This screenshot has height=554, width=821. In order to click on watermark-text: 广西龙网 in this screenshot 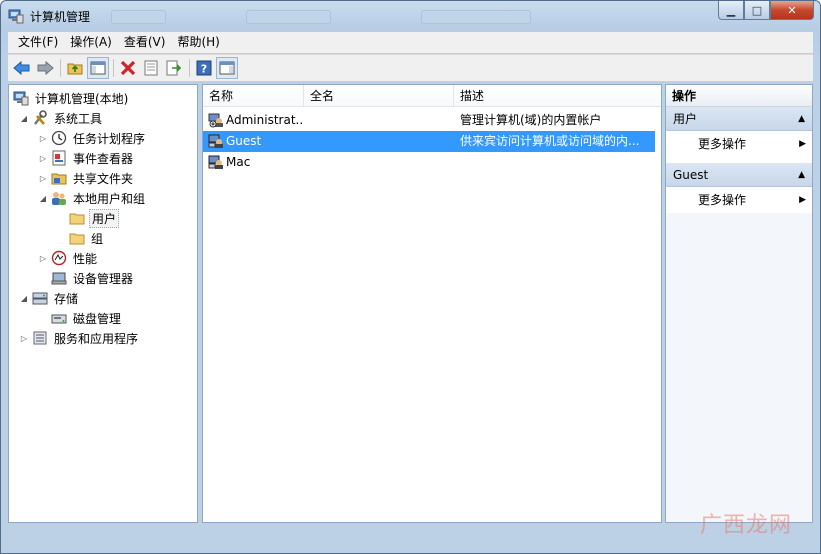, I will do `click(745, 525)`.